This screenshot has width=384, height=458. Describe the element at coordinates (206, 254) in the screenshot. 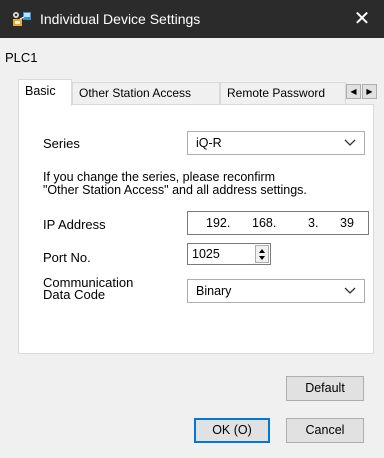

I see `port-value: 1025` at that location.